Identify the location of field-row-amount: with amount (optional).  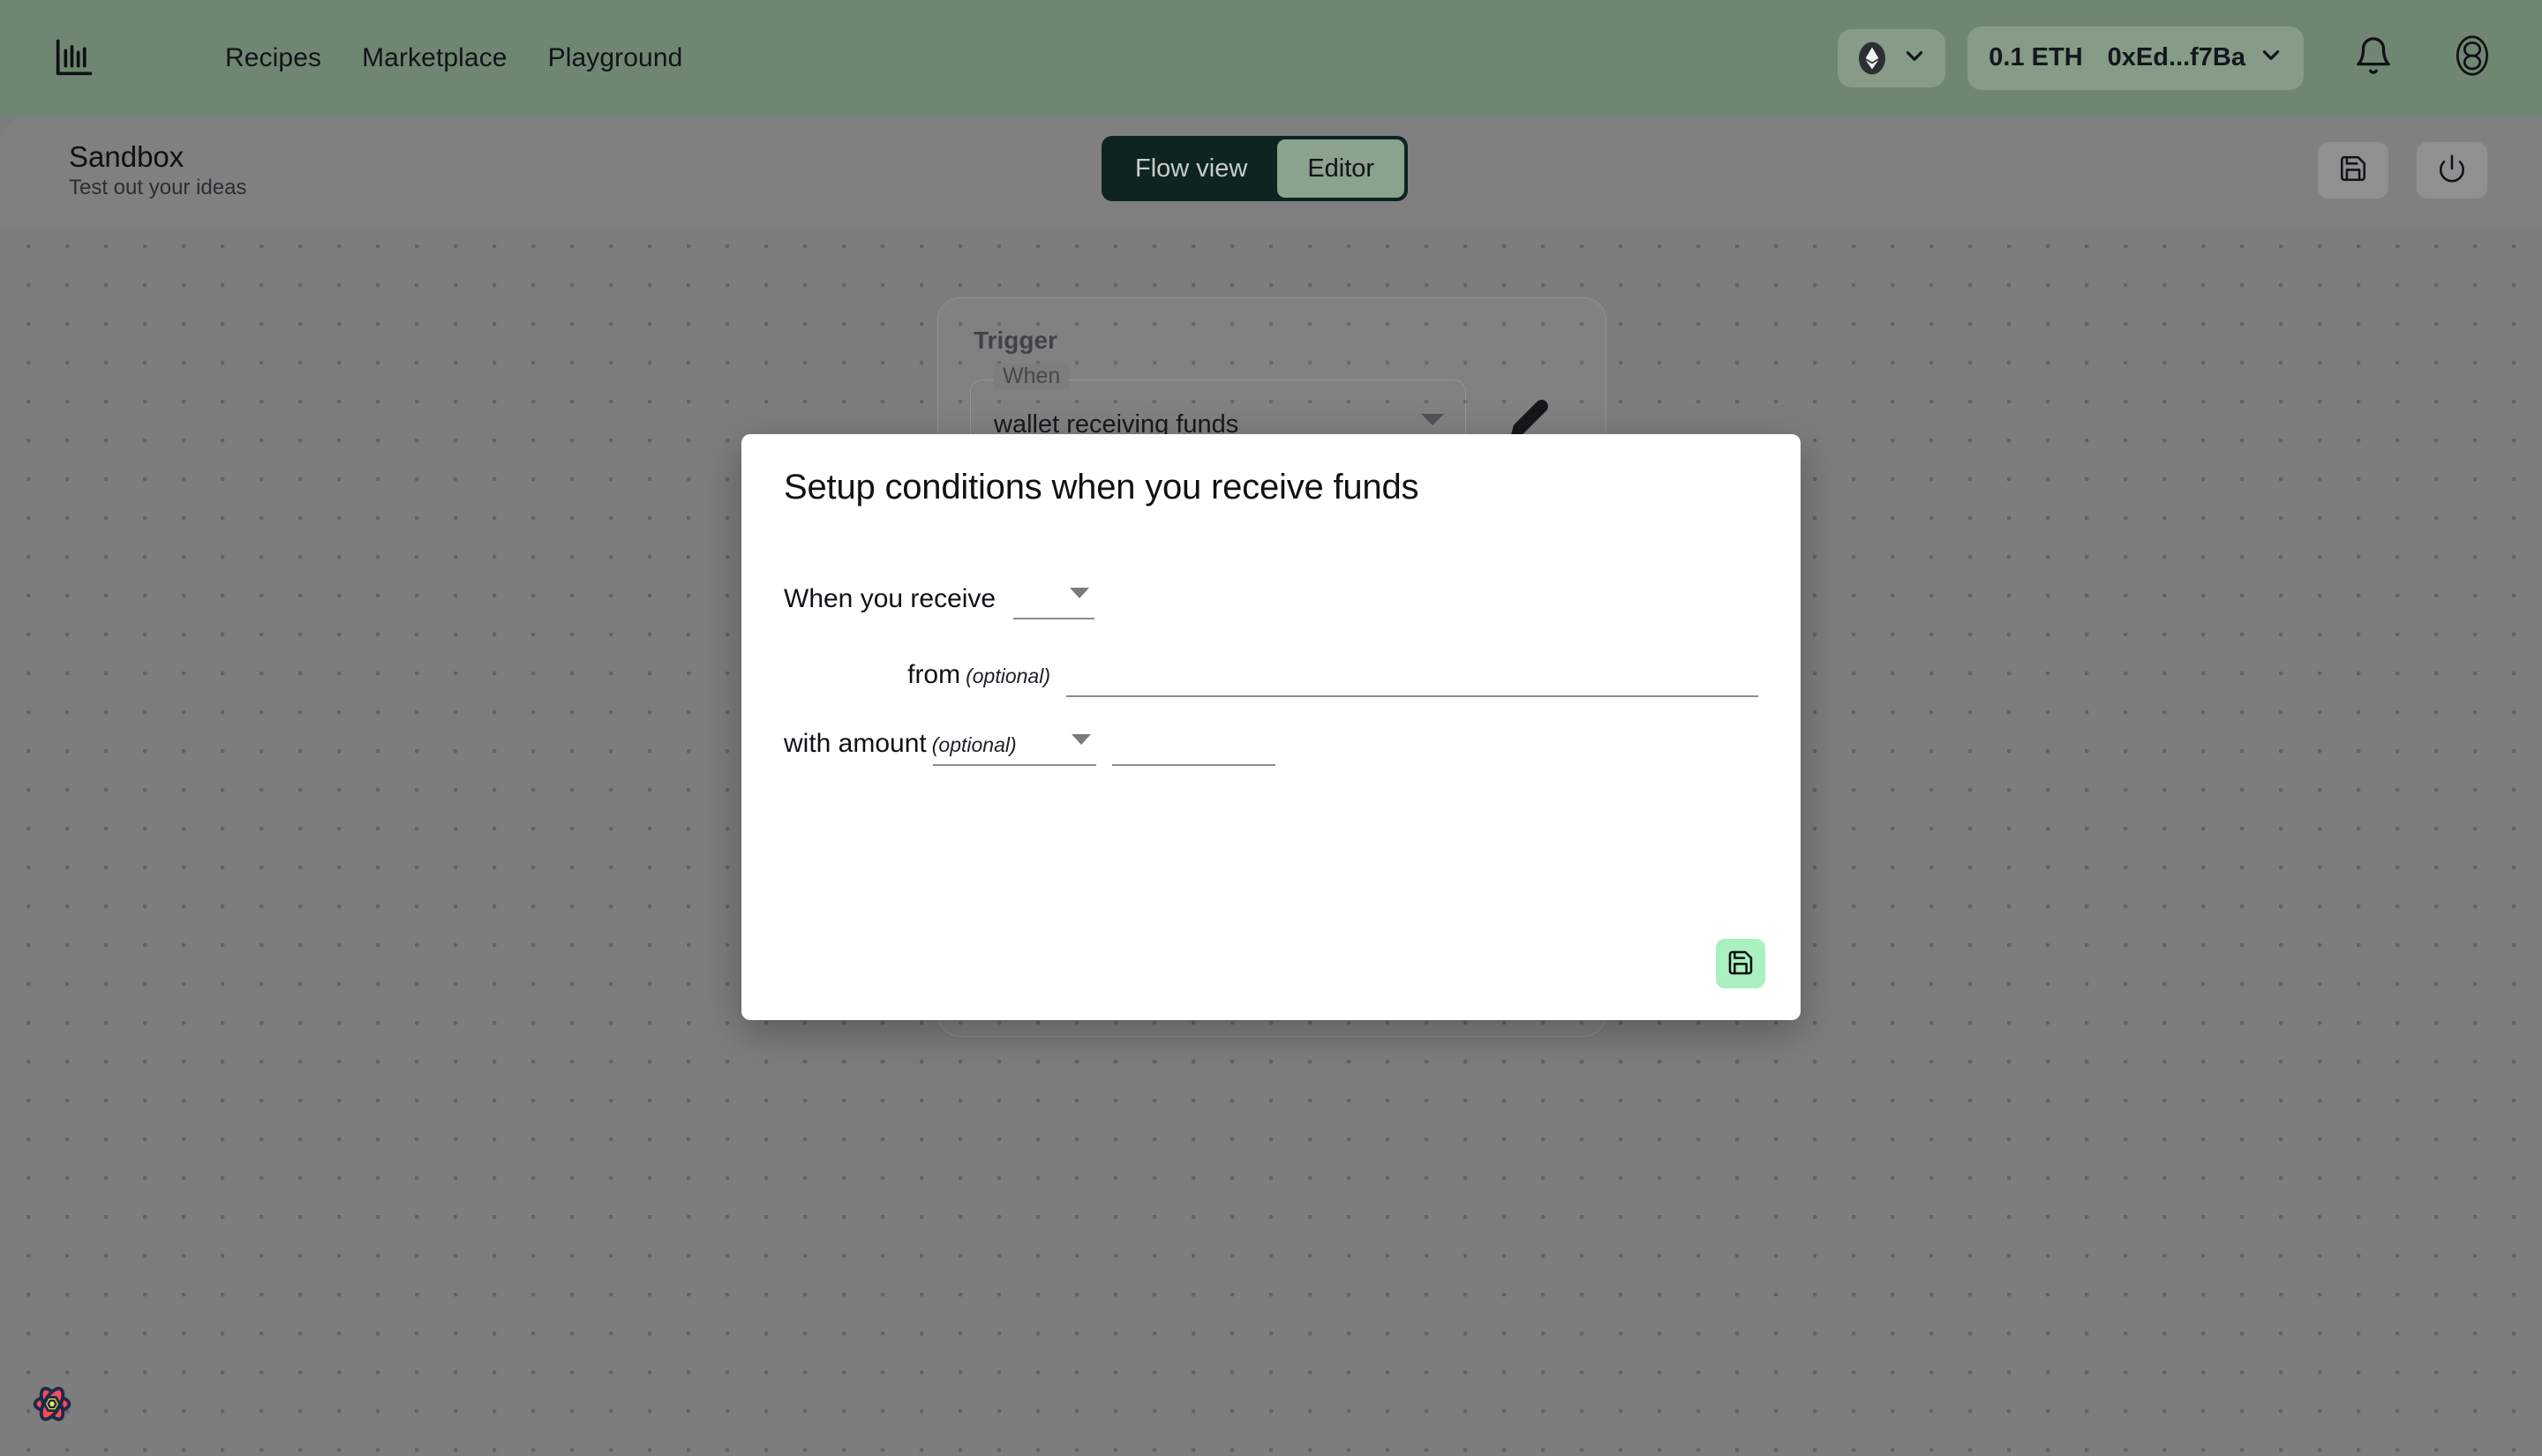
(1271, 745).